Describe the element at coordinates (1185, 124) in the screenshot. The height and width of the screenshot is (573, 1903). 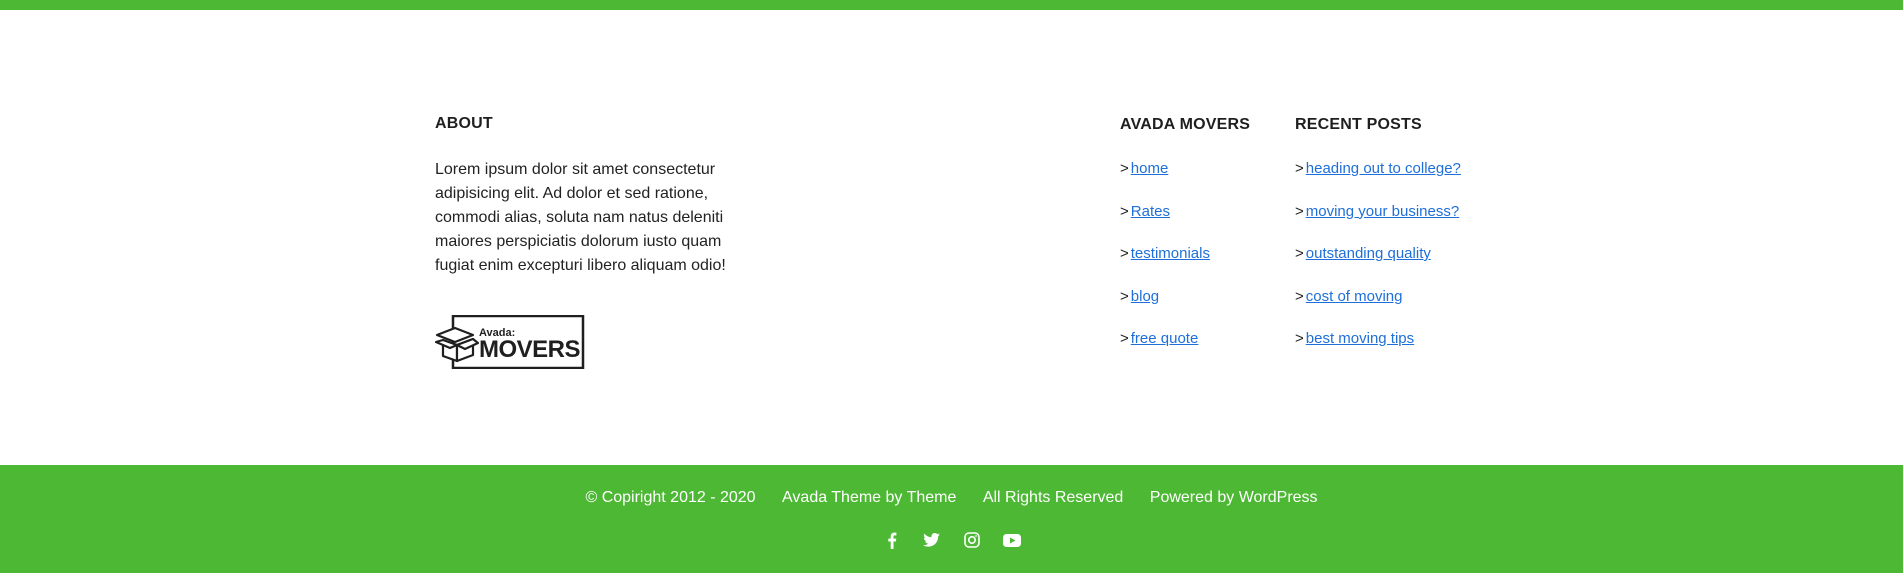
I see `avada-movers-title: AVADA MOVERS` at that location.